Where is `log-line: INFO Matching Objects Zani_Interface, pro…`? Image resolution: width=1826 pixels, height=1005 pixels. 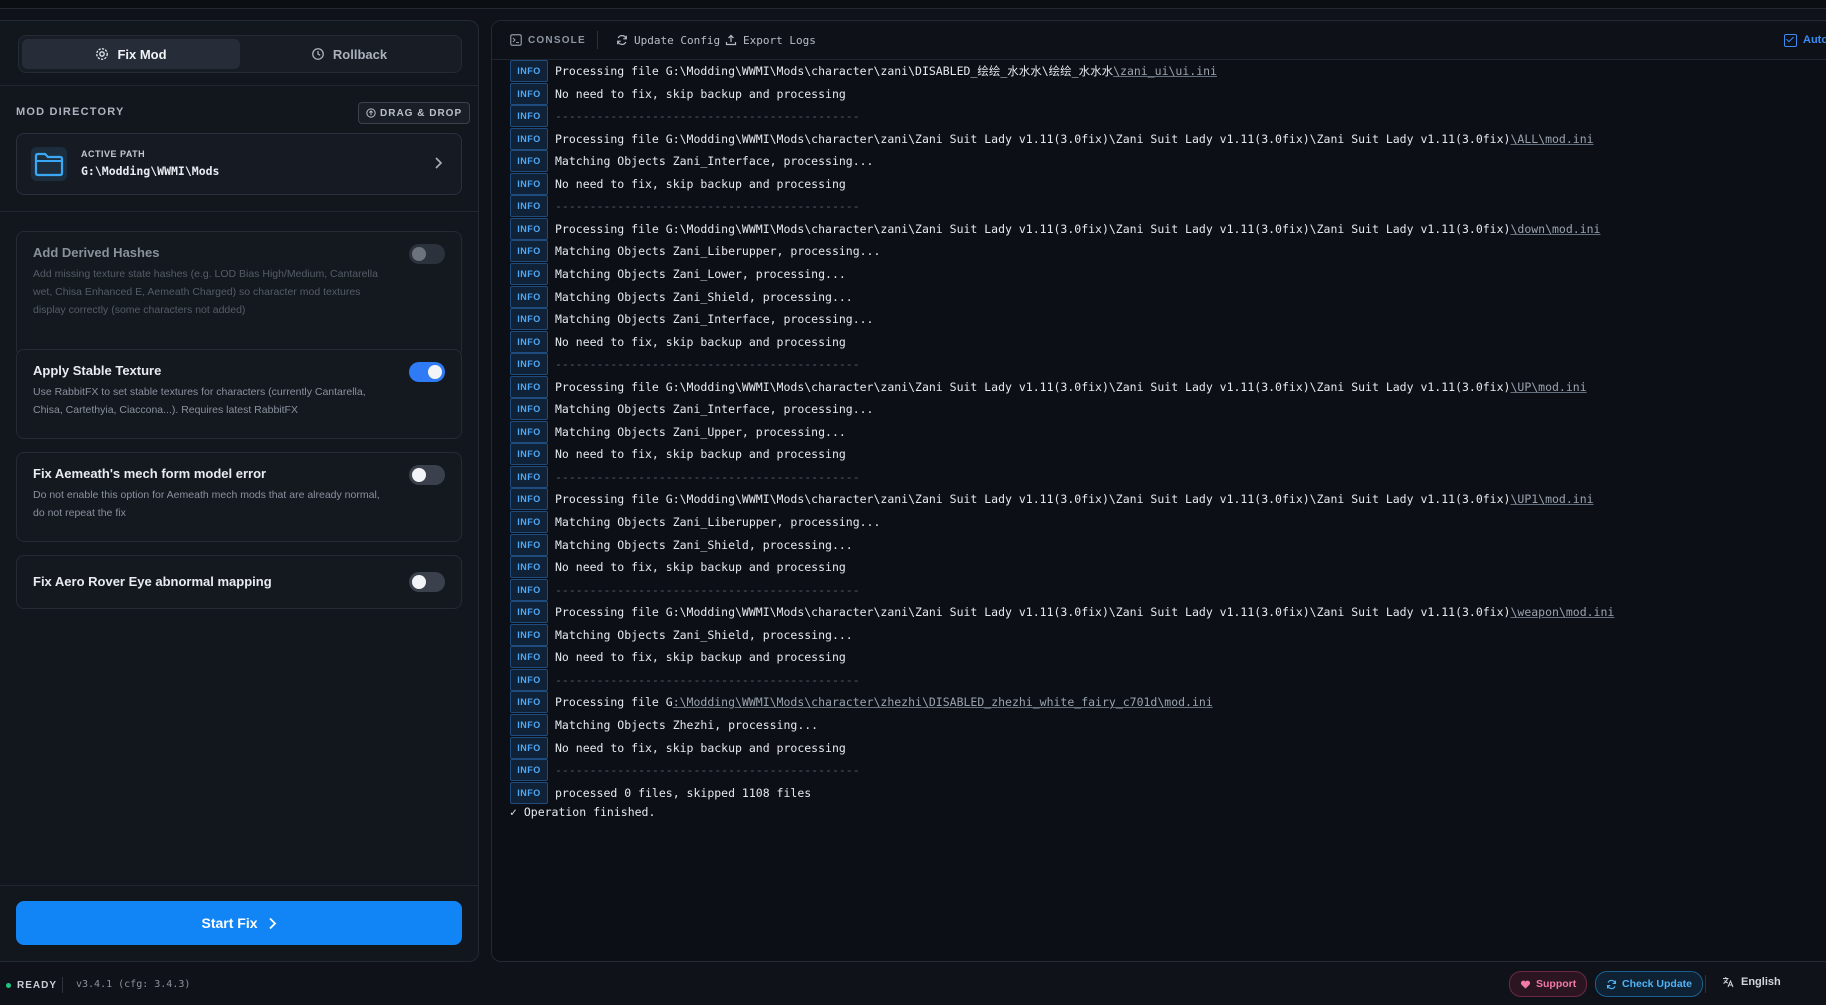 log-line: INFO Matching Objects Zani_Interface, pro… is located at coordinates (692, 319).